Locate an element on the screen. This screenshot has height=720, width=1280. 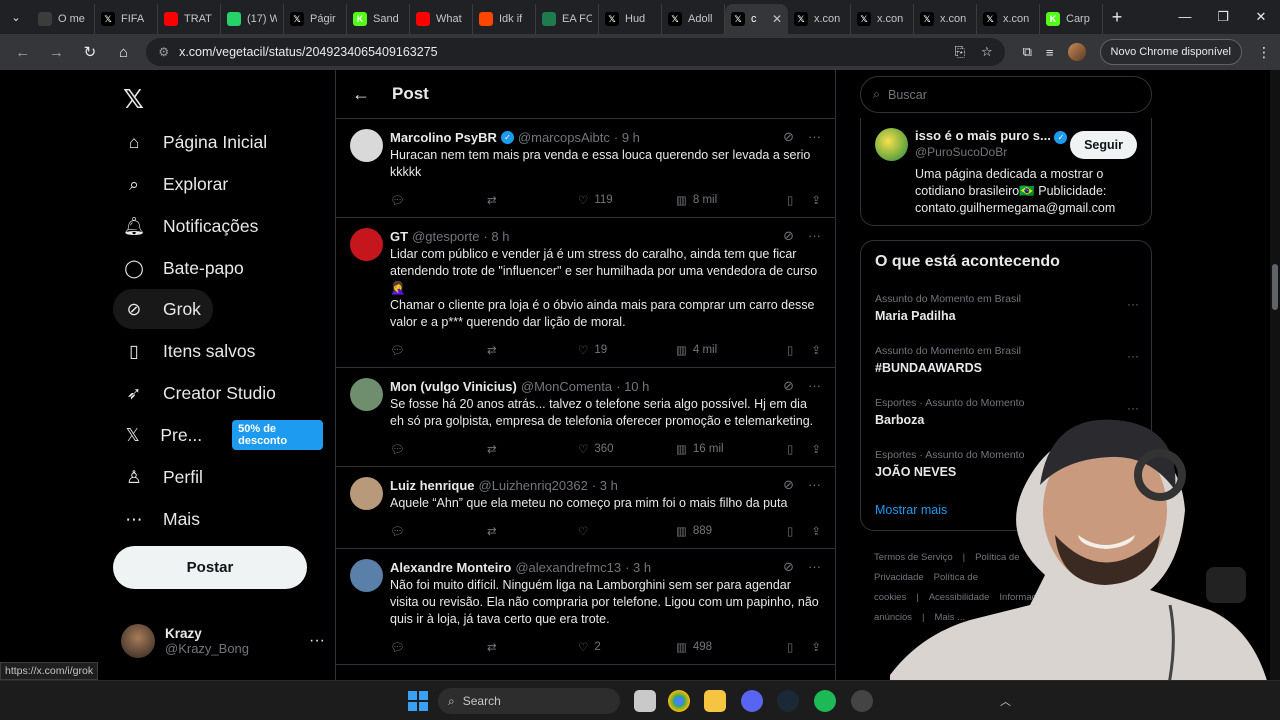
windows-start-icon is located at coordinates (418, 701).